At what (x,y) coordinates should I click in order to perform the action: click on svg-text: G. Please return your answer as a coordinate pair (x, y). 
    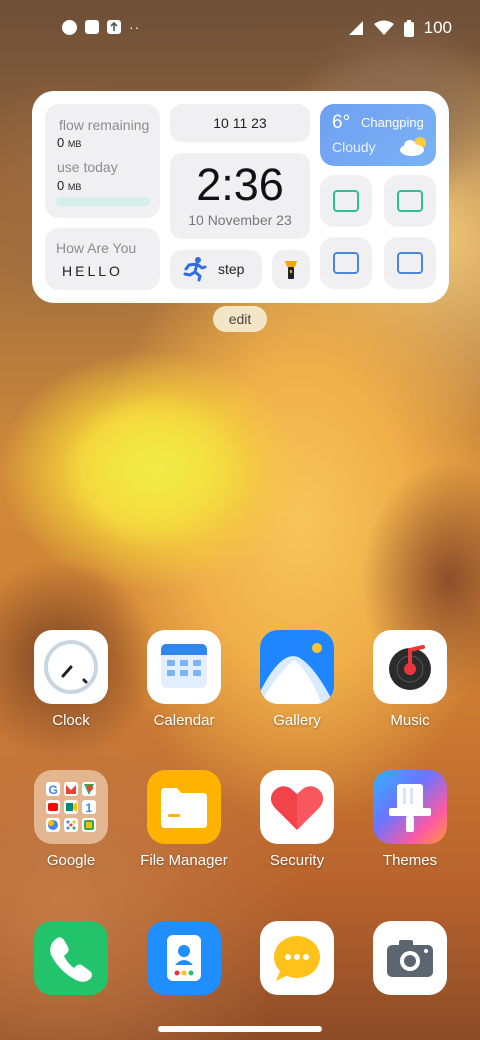
    Looking at the image, I should click on (53, 790).